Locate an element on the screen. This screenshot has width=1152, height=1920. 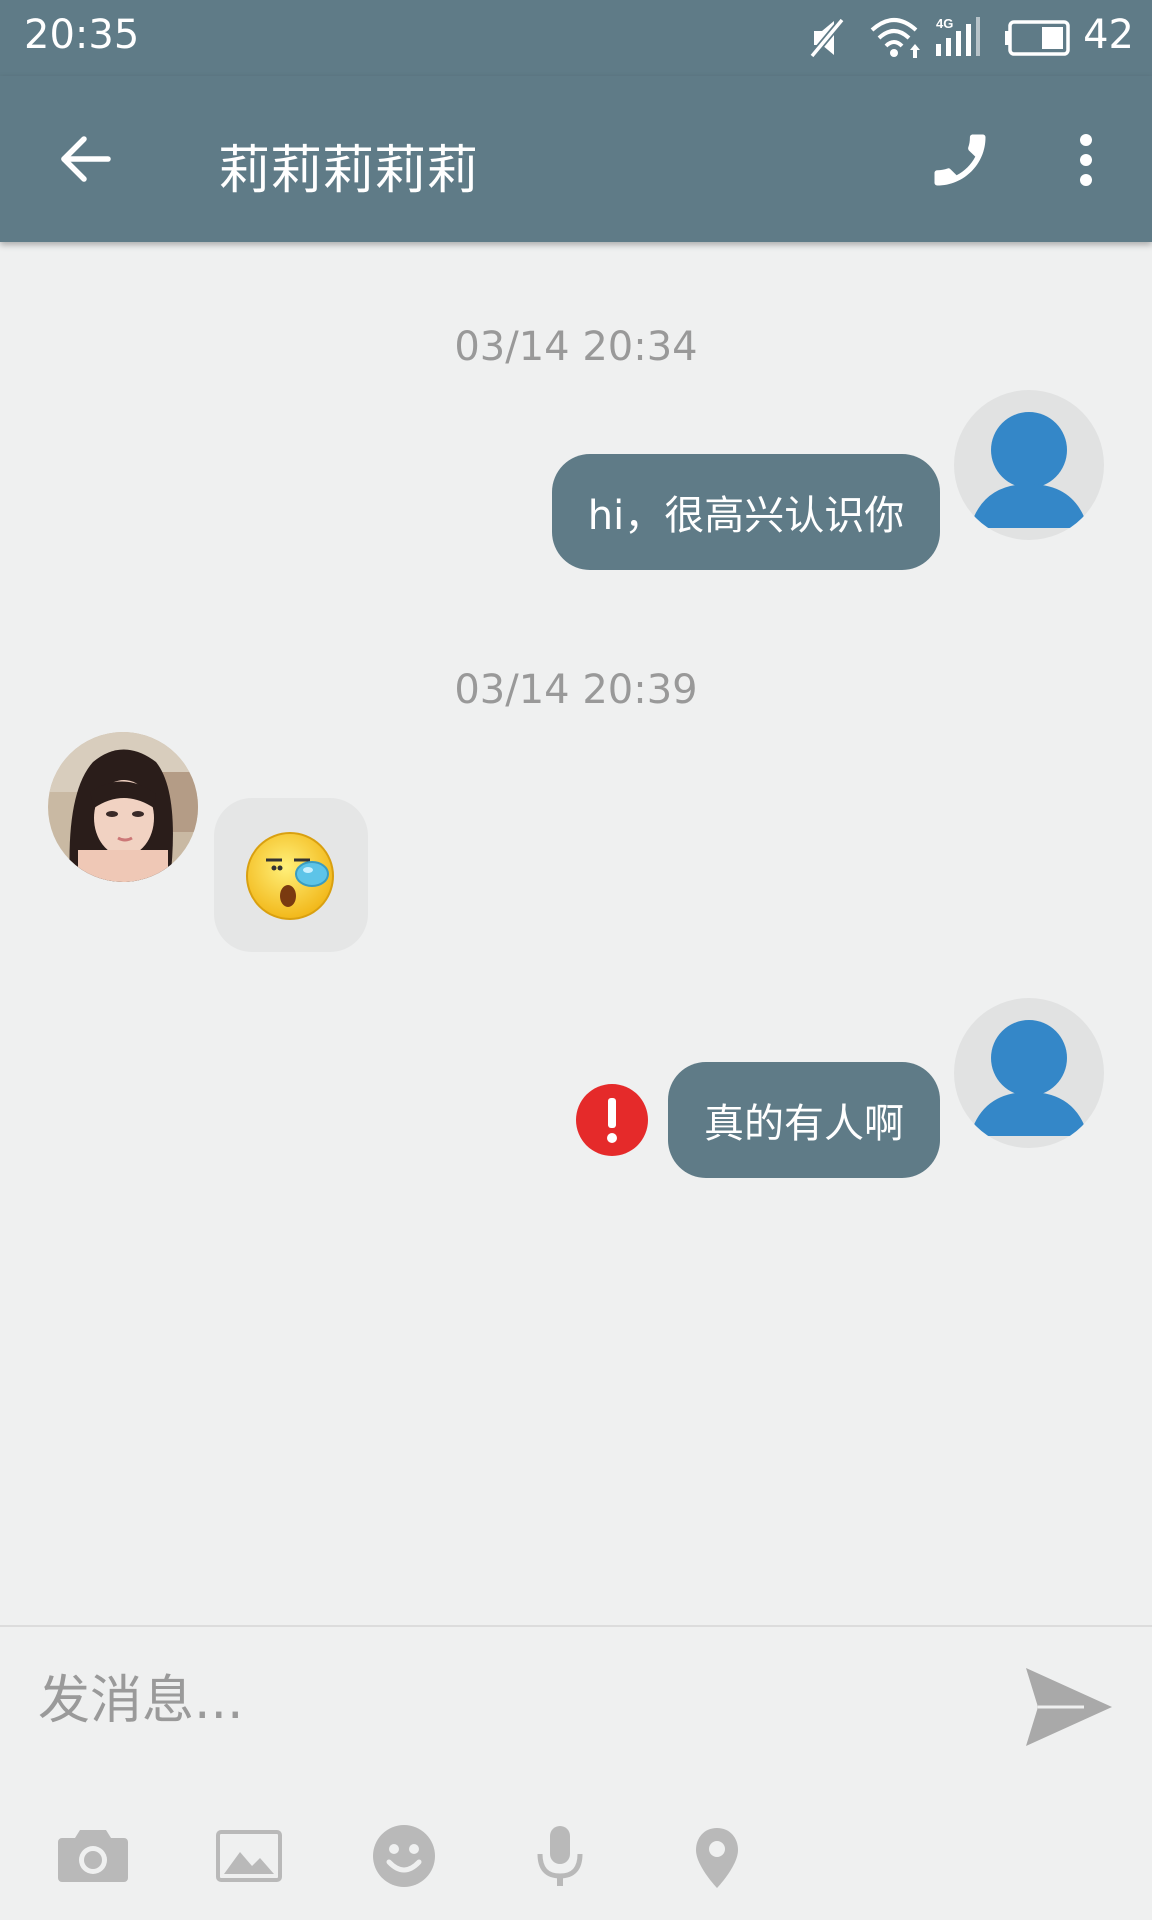
emoji-icon is located at coordinates (404, 1856).